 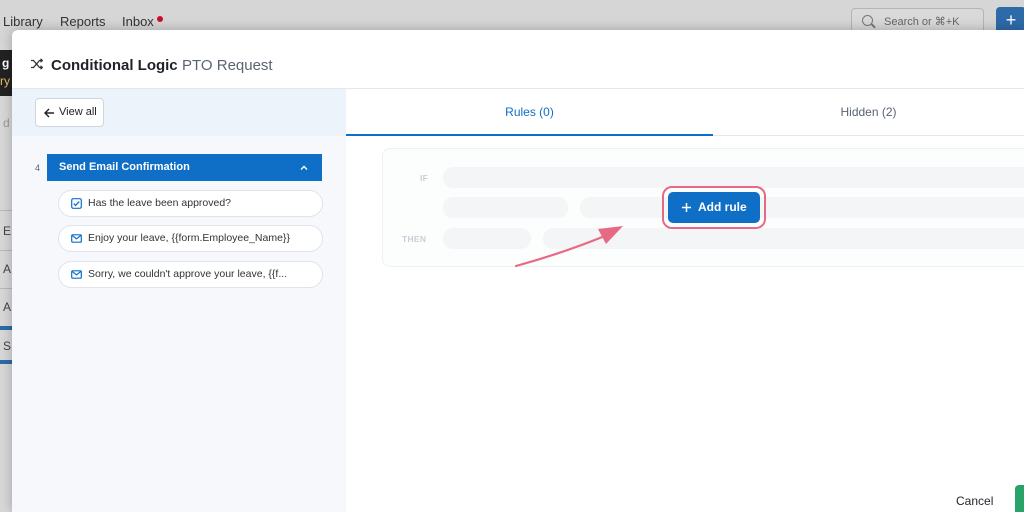 I want to click on modal-header: Conditional Logic PTO Request, so click(x=518, y=59).